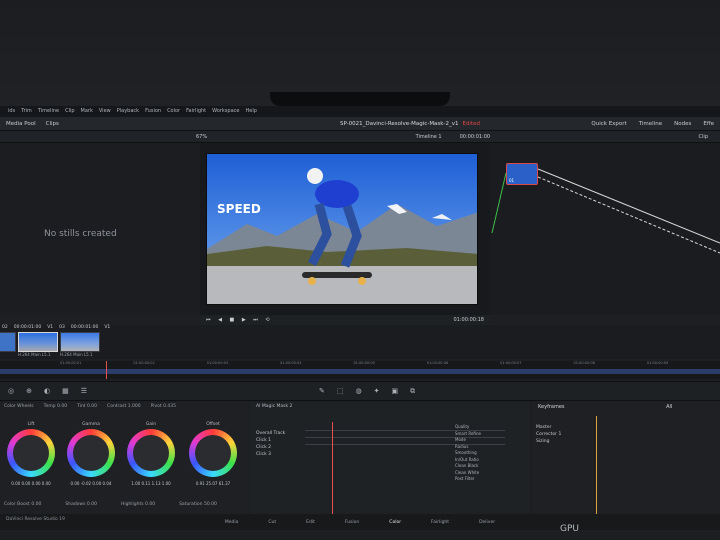 The image size is (720, 540). I want to click on lift-wheel, so click(31, 453).